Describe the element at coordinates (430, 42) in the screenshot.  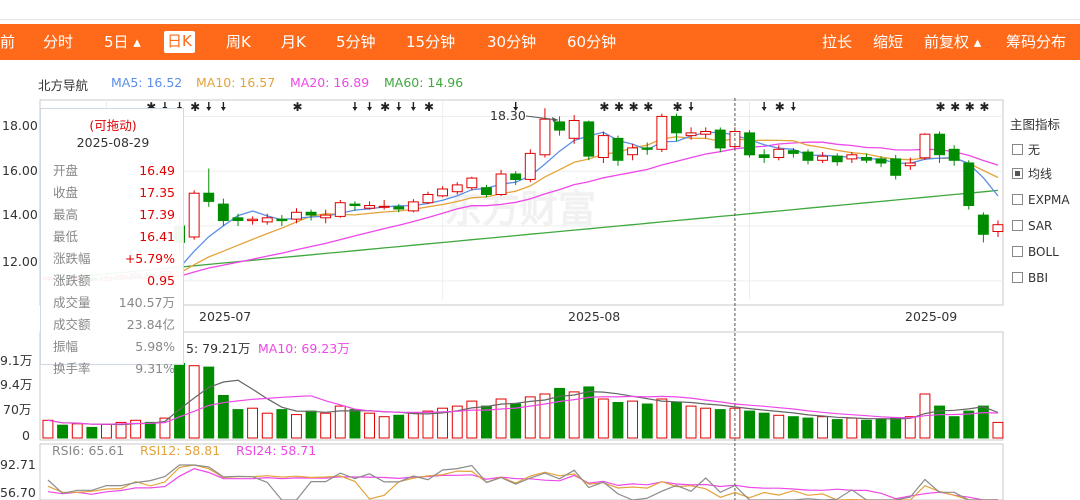
I see `tab-15min: 15分钟` at that location.